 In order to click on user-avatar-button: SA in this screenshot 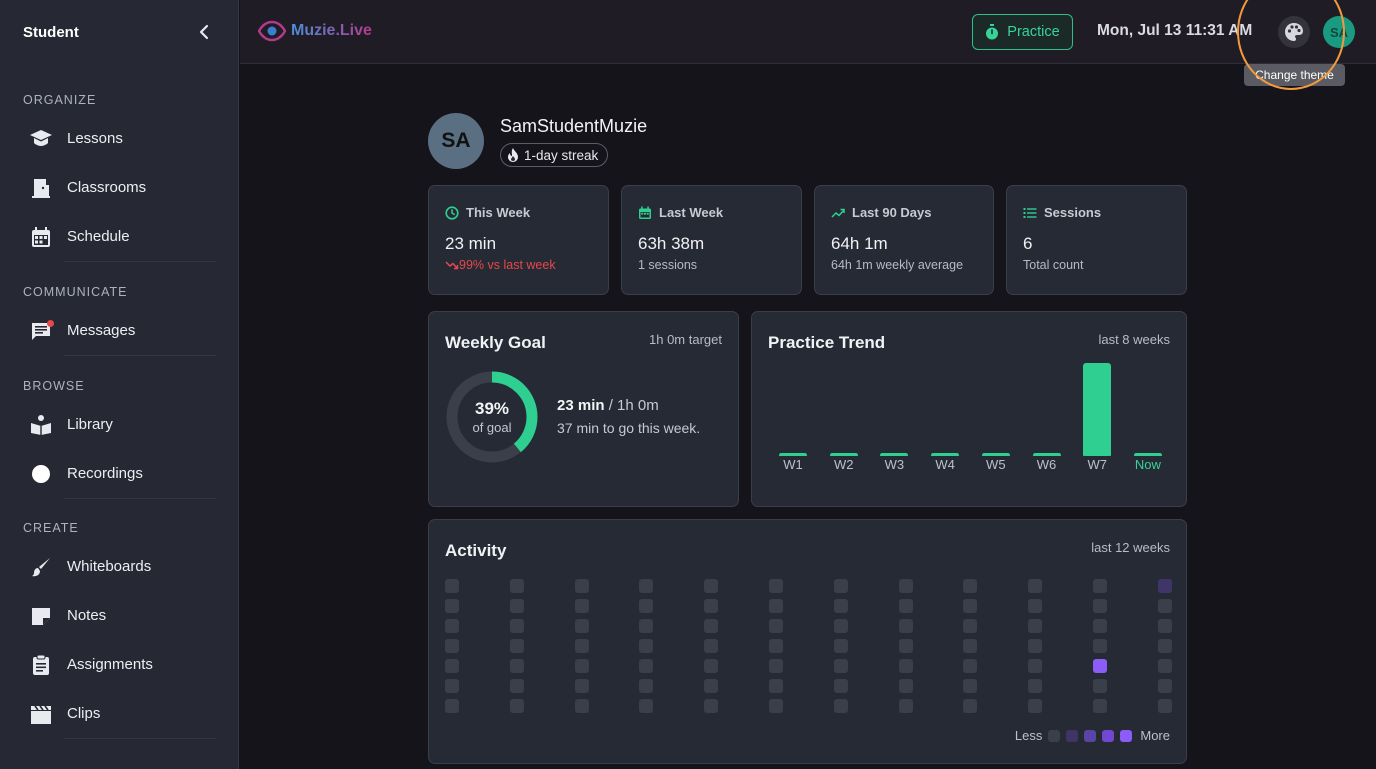, I will do `click(1339, 32)`.